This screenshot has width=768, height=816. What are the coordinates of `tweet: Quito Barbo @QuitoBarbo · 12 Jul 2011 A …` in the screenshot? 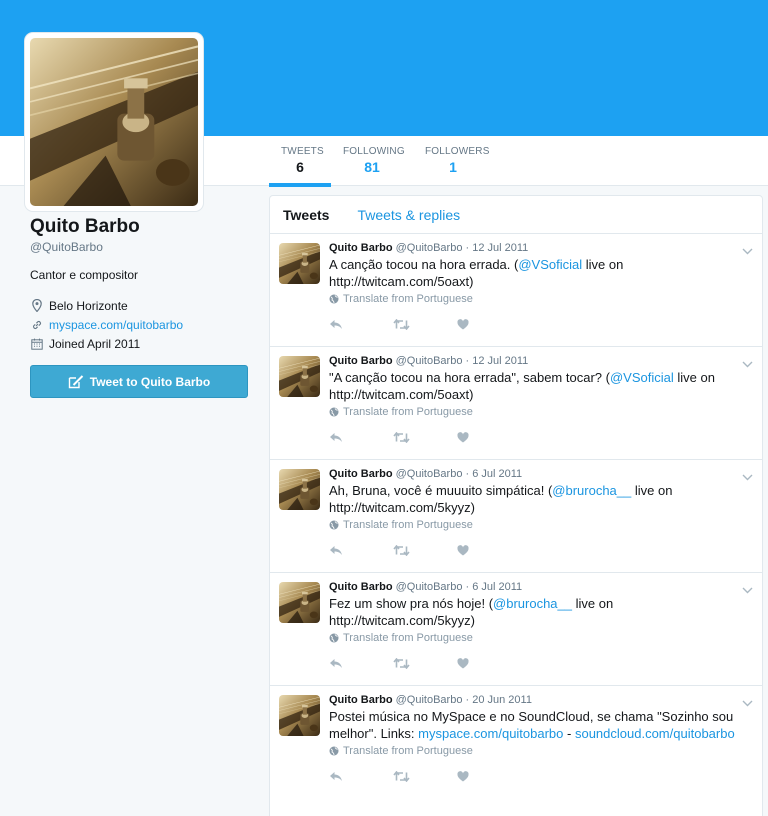 It's located at (516, 290).